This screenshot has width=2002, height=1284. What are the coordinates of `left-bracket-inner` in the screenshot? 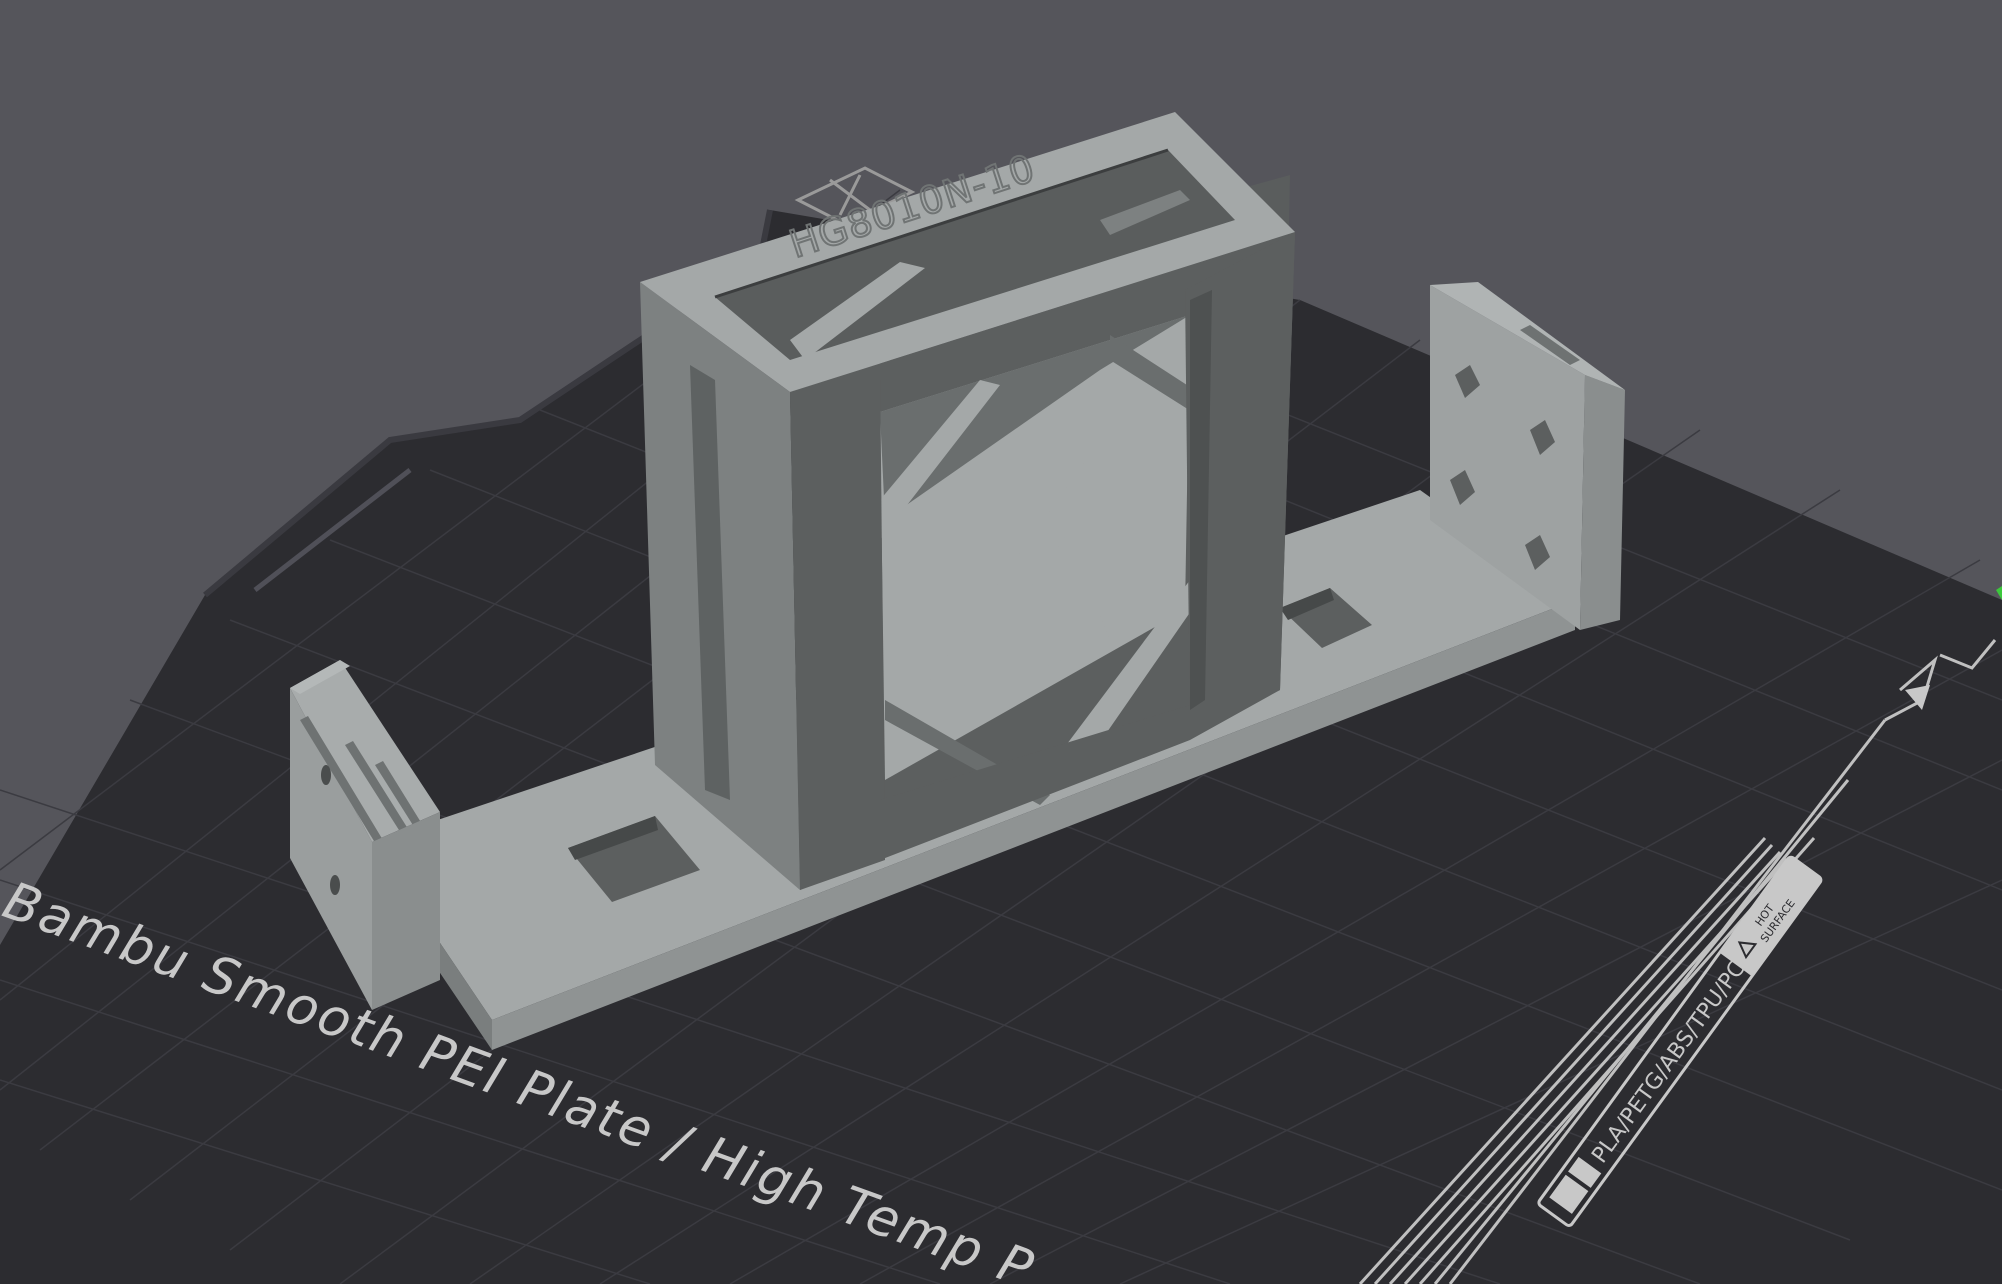 It's located at (406, 911).